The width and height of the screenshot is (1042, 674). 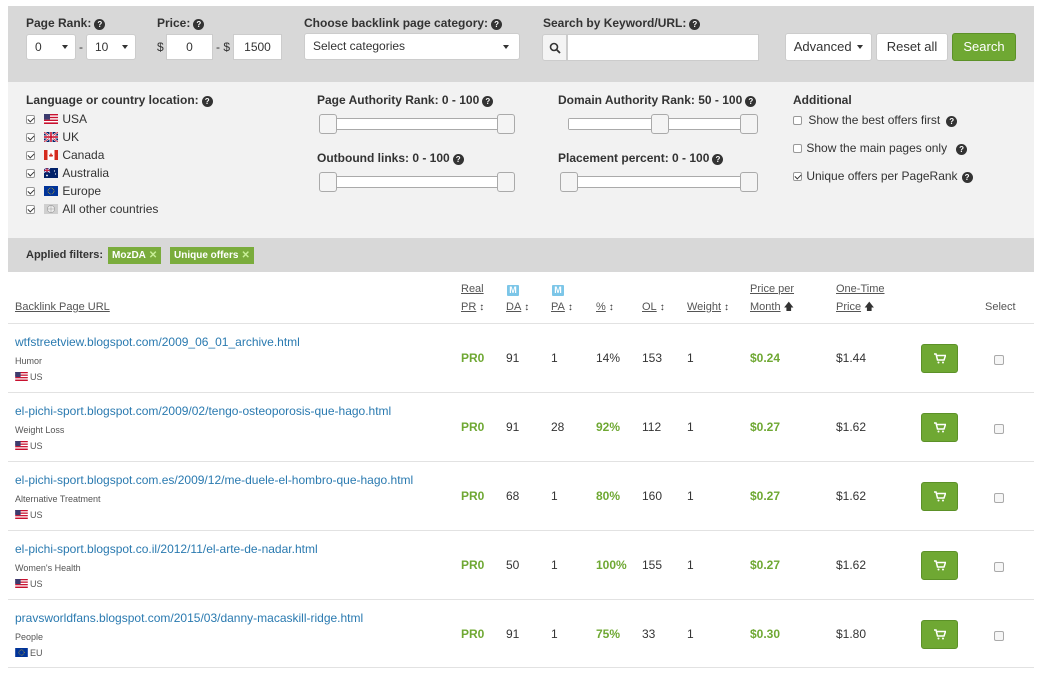 What do you see at coordinates (189, 47) in the screenshot?
I see `price-from-input: 0` at bounding box center [189, 47].